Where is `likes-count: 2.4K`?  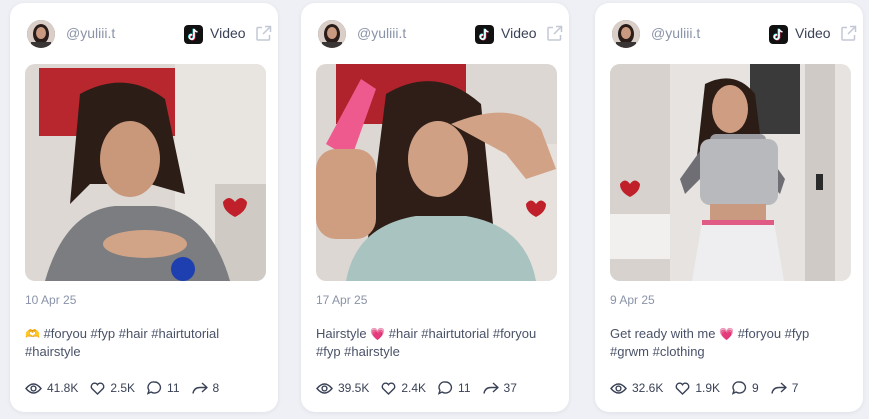
likes-count: 2.4K is located at coordinates (414, 388).